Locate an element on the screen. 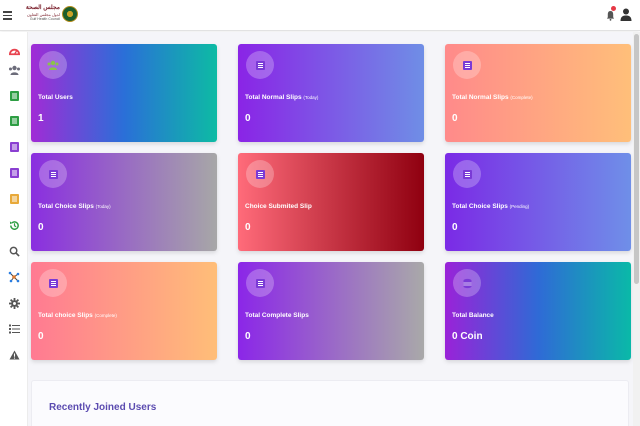  recent-users-title: Recently Joined Users is located at coordinates (103, 407).